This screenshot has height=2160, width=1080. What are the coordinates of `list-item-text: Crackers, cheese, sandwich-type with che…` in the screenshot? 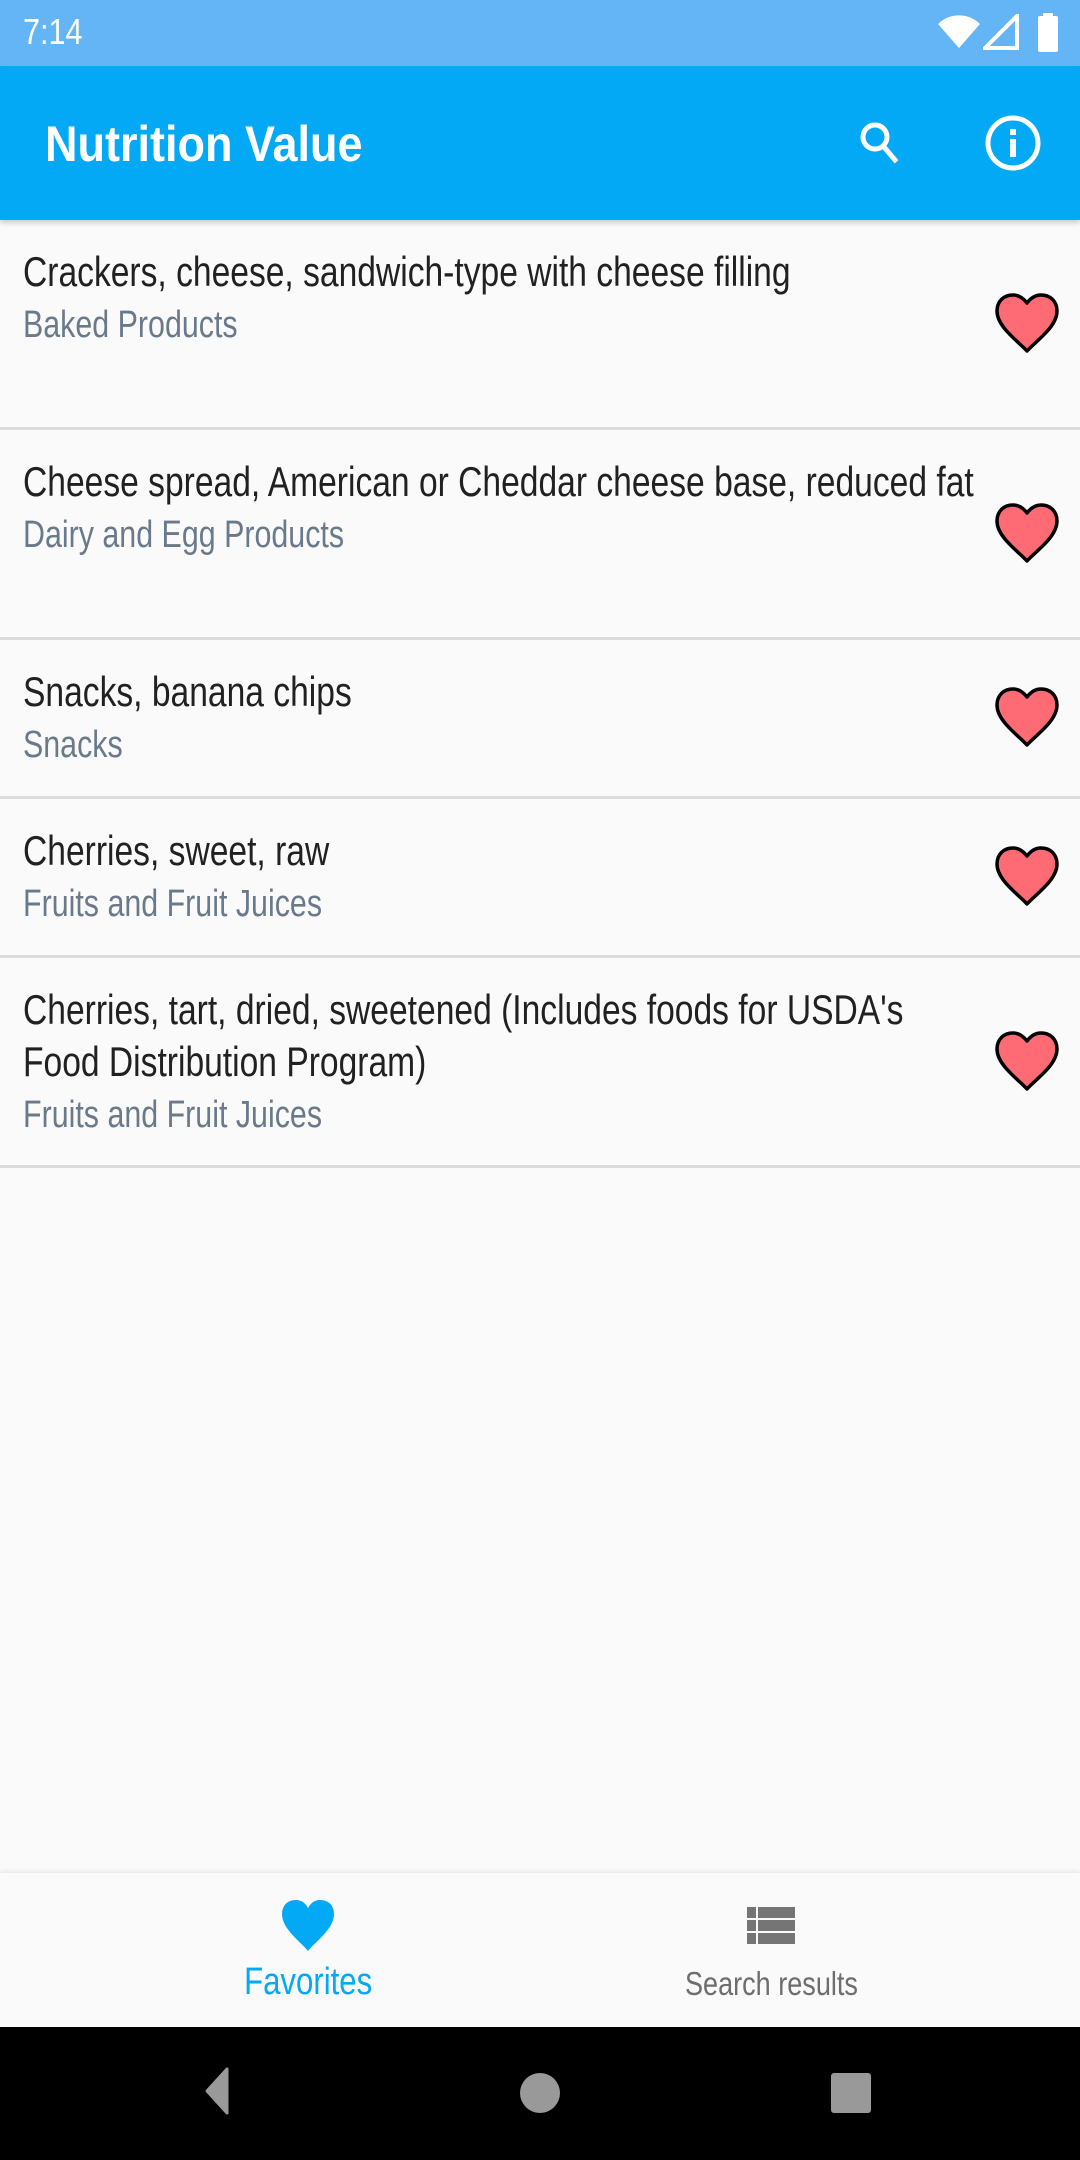 It's located at (551, 298).